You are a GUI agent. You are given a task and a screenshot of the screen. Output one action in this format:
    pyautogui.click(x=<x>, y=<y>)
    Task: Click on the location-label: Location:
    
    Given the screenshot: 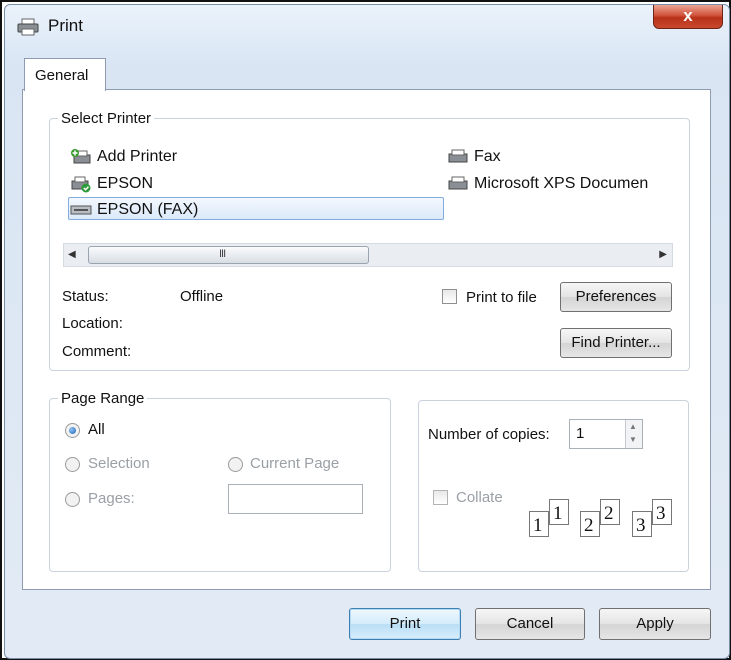 What is the action you would take?
    pyautogui.click(x=92, y=323)
    